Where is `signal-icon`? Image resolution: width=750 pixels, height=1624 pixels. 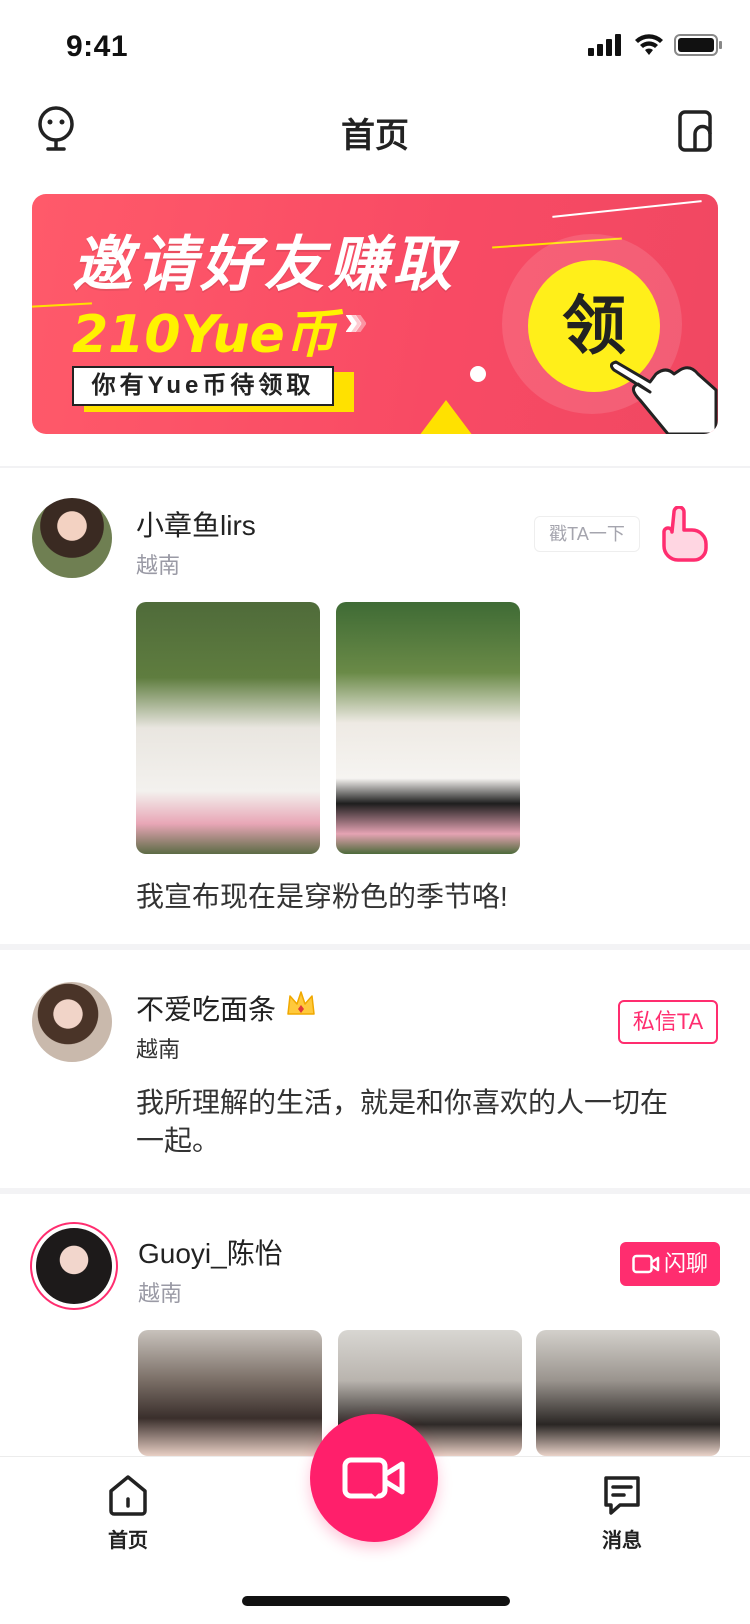
signal-icon is located at coordinates (604, 45).